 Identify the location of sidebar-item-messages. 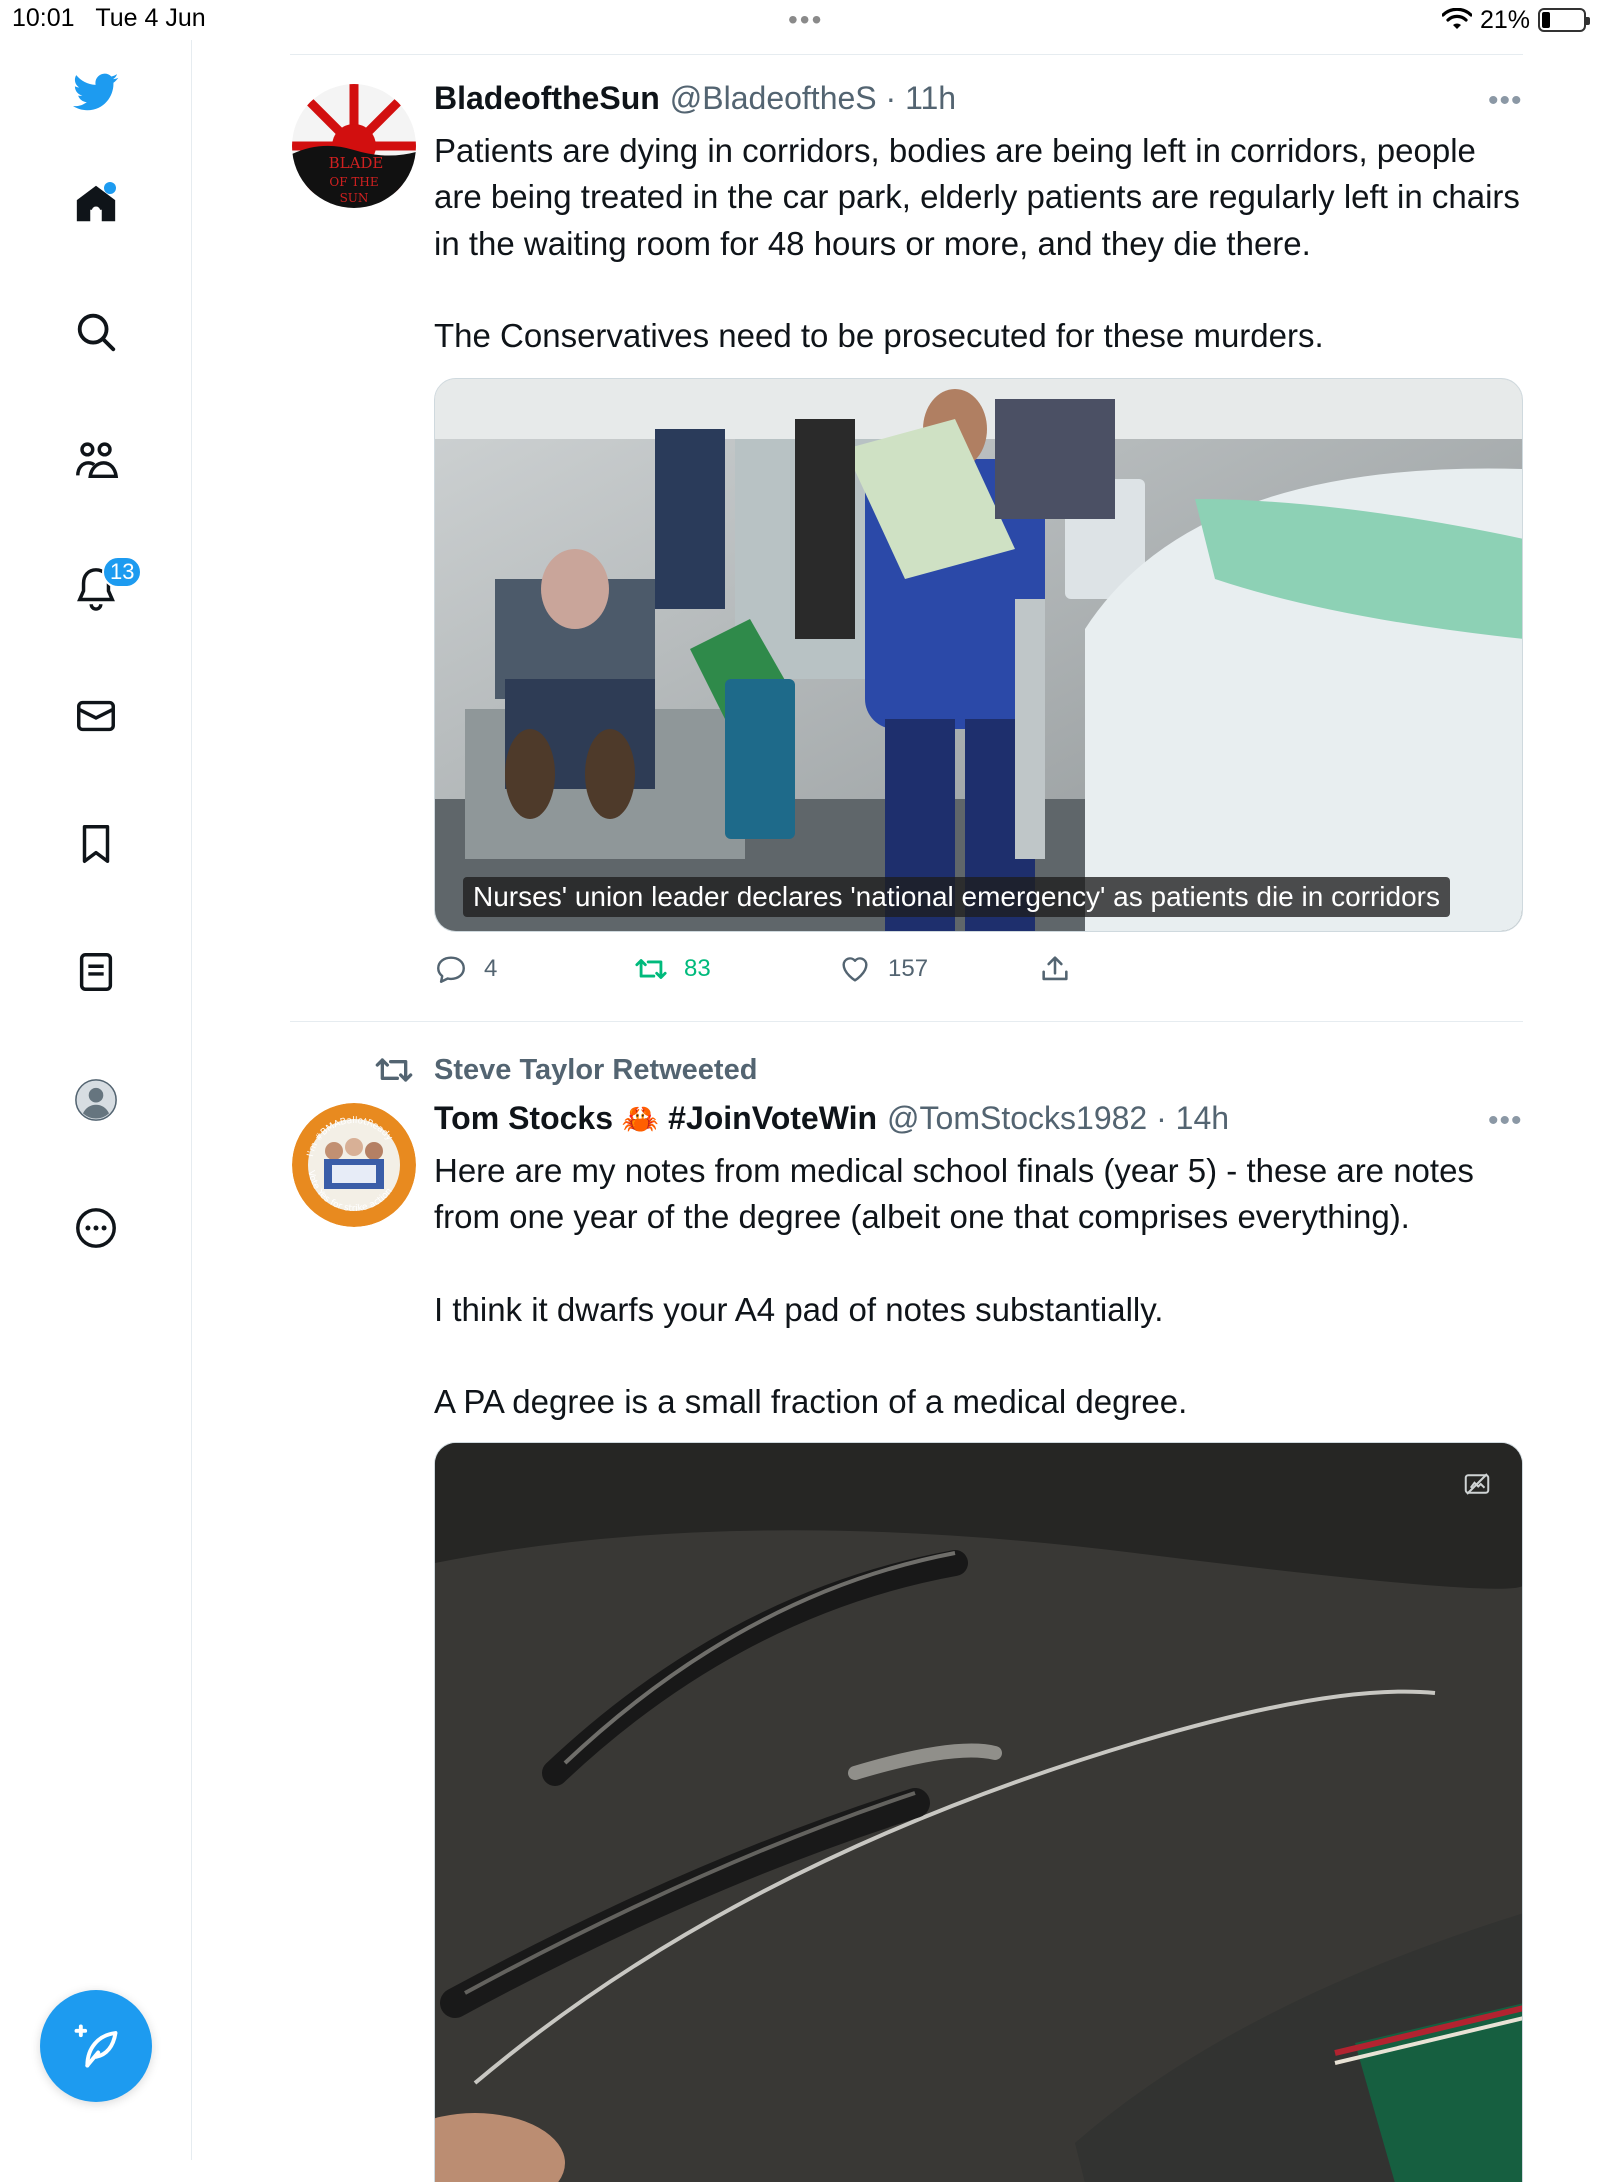
(96, 716).